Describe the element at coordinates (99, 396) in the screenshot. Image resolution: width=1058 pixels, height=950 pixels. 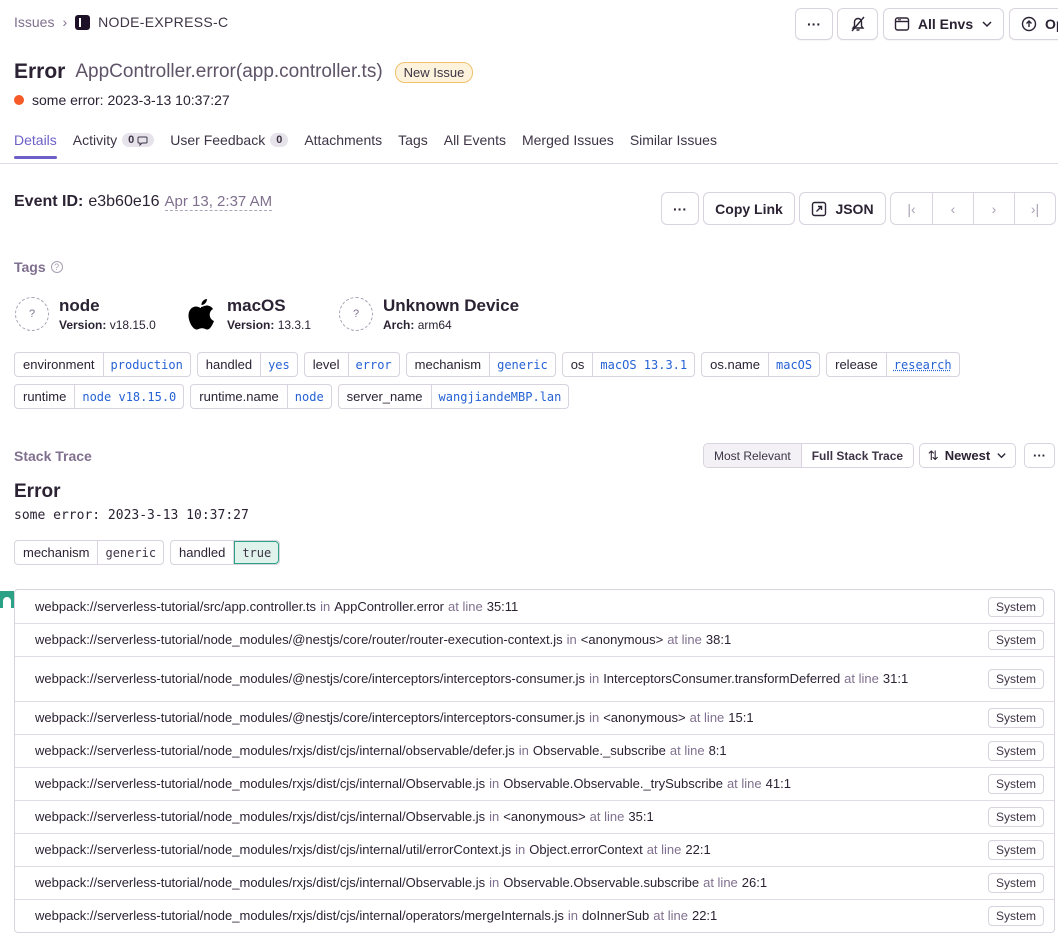
I see `tag-runtime: runtime node v18.15.0` at that location.